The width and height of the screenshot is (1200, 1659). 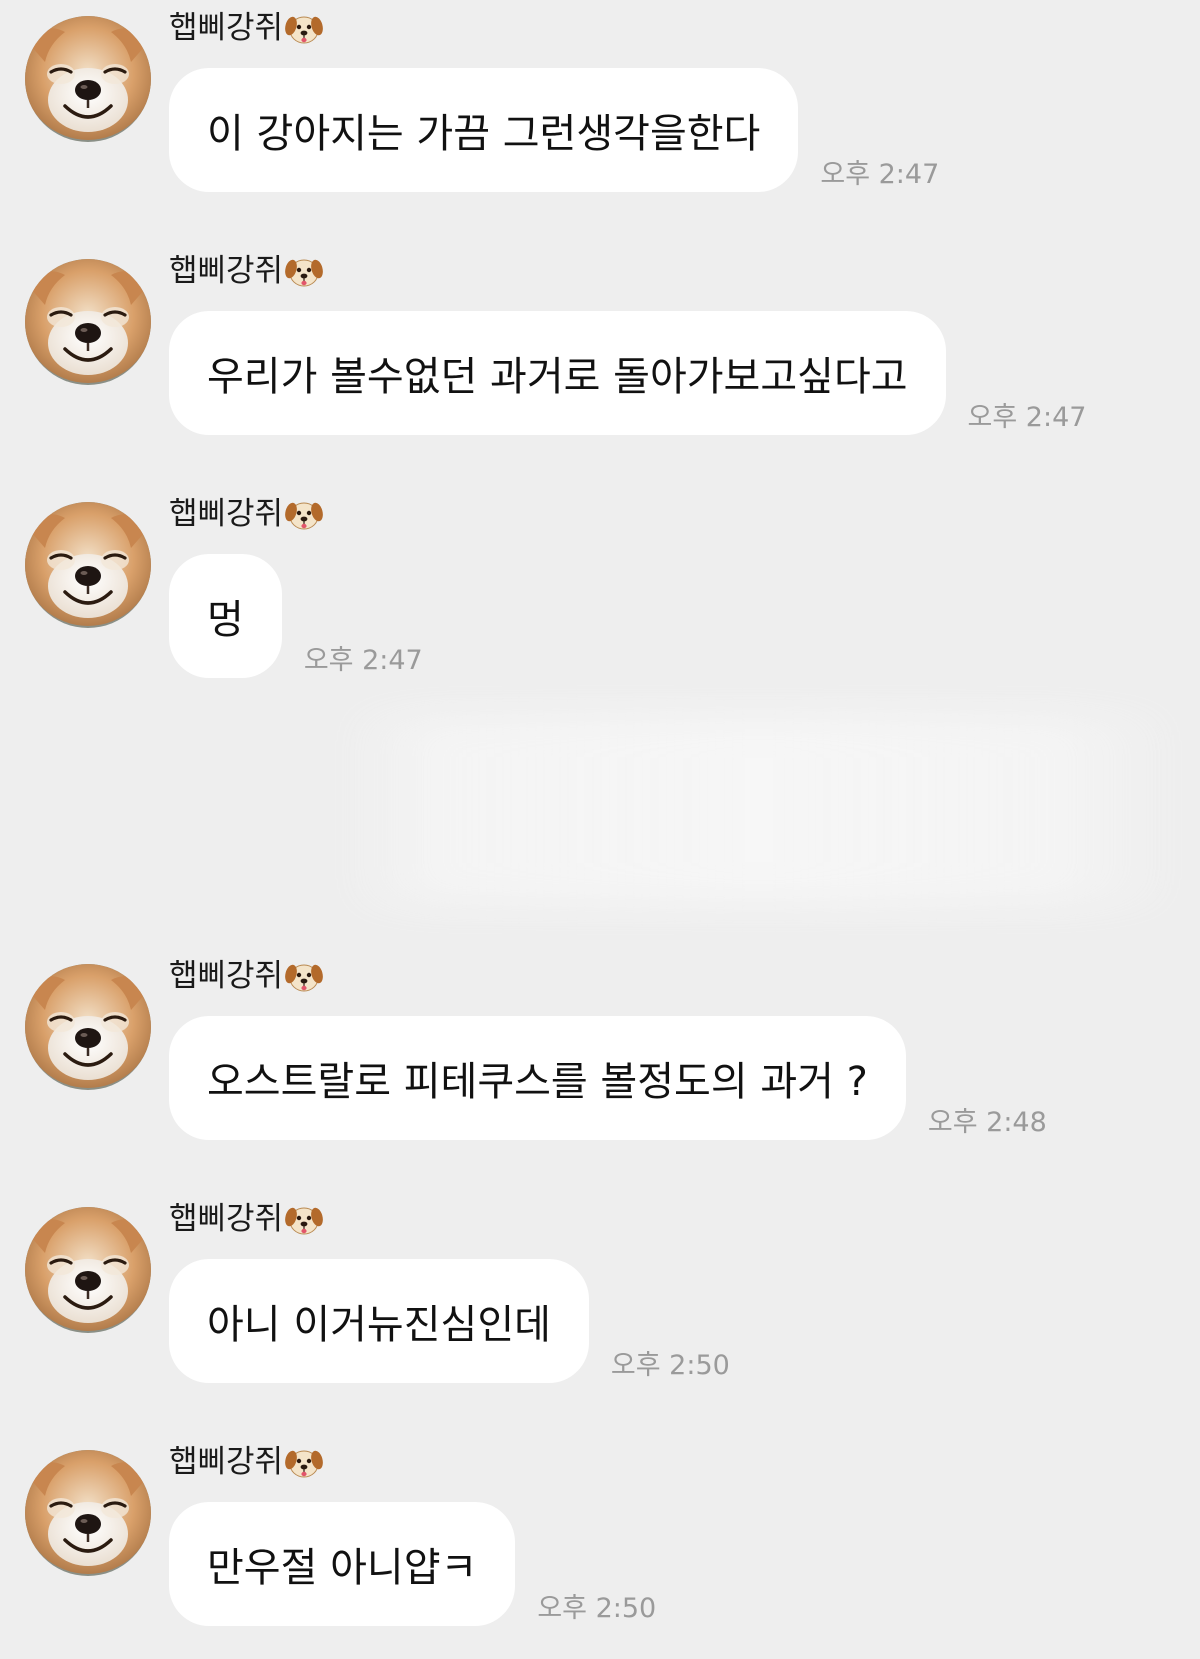 I want to click on message-row: 햅삐강쥐 아니 이거뉴진심인데 오후 2:50, so click(x=600, y=1291).